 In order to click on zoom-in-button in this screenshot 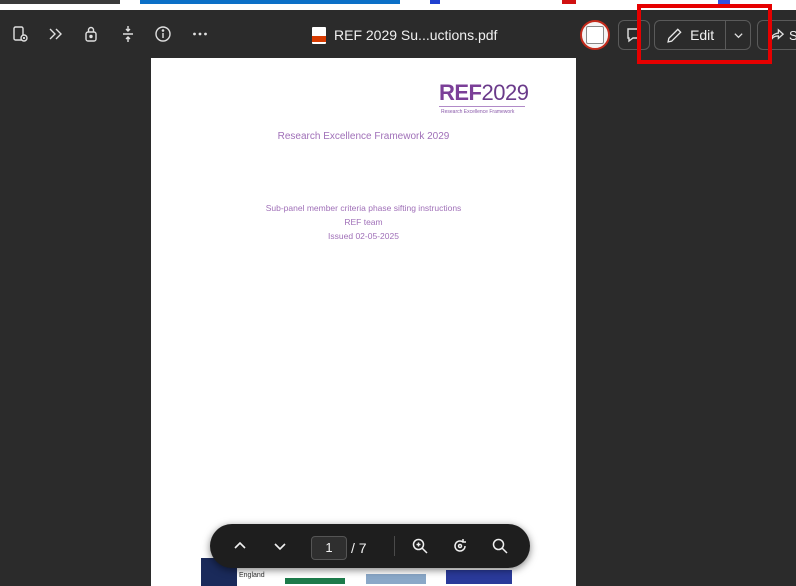, I will do `click(420, 546)`.